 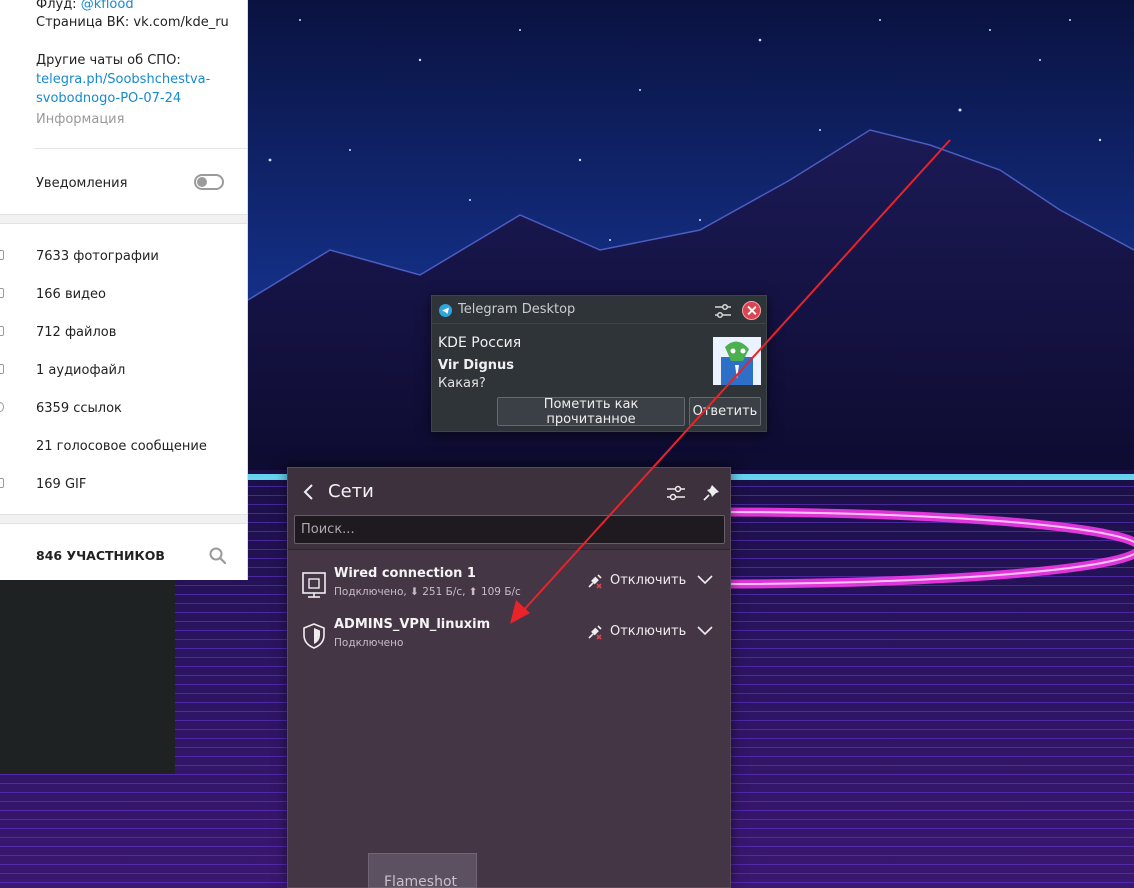 What do you see at coordinates (218, 556) in the screenshot?
I see `search-icon` at bounding box center [218, 556].